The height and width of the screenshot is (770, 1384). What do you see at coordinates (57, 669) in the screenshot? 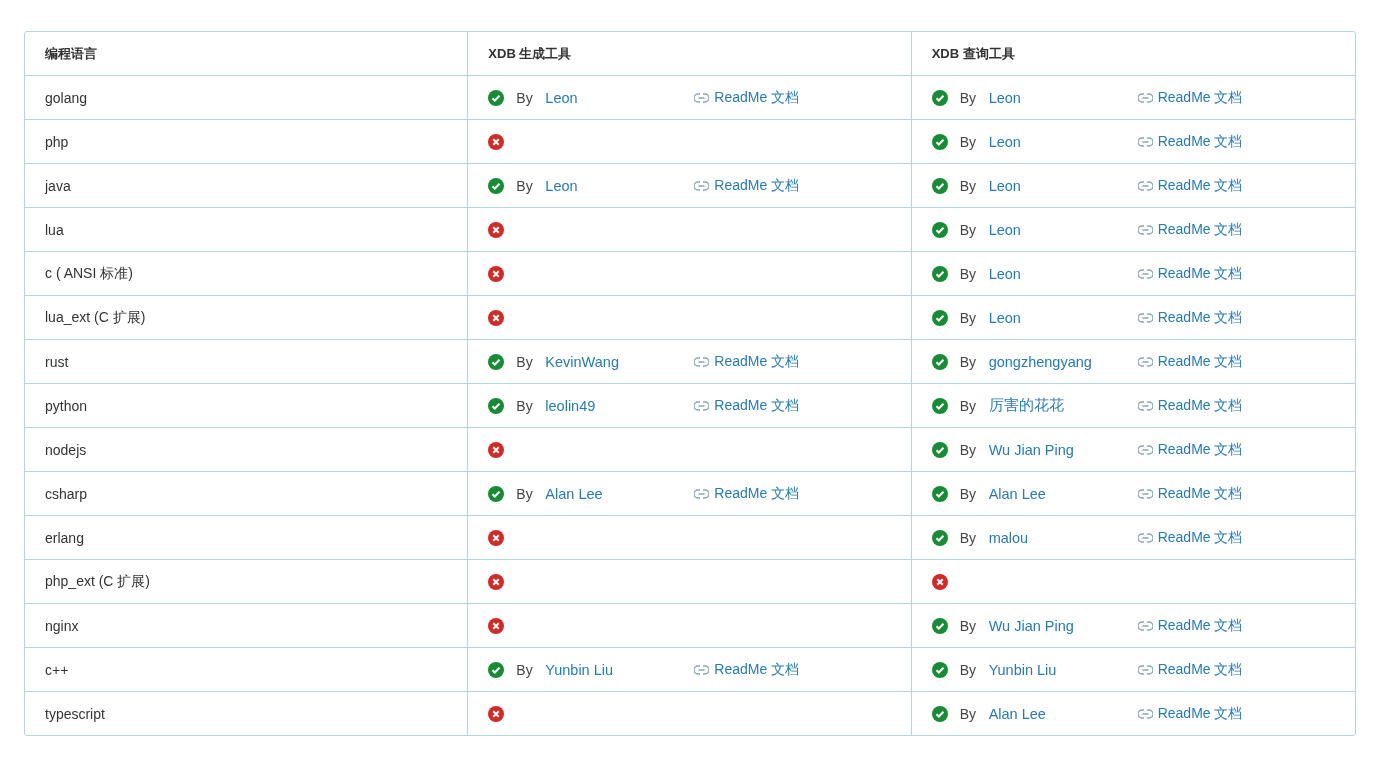
I see `language-name: c++` at bounding box center [57, 669].